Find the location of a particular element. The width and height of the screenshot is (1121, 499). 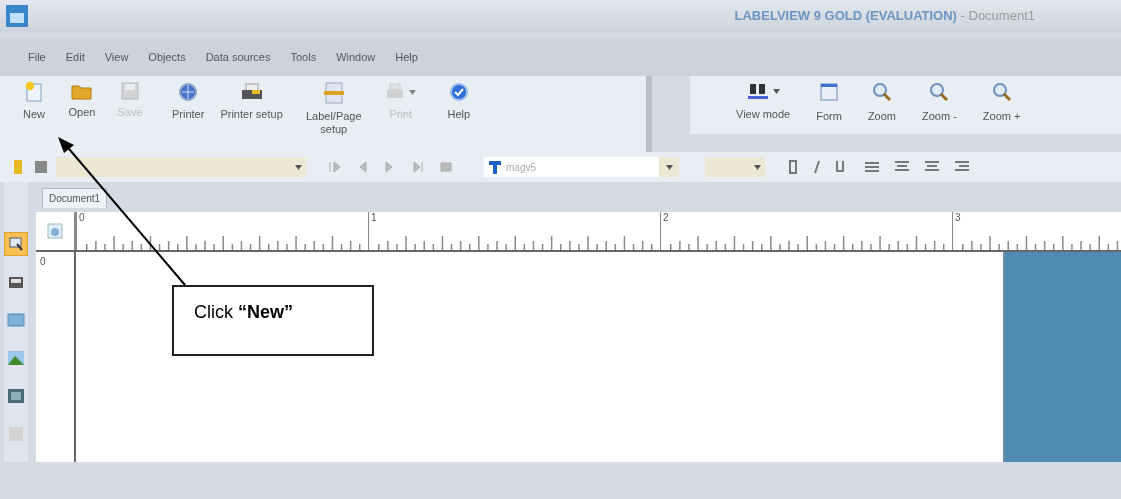

toolbar-button: New is located at coordinates (34, 101).